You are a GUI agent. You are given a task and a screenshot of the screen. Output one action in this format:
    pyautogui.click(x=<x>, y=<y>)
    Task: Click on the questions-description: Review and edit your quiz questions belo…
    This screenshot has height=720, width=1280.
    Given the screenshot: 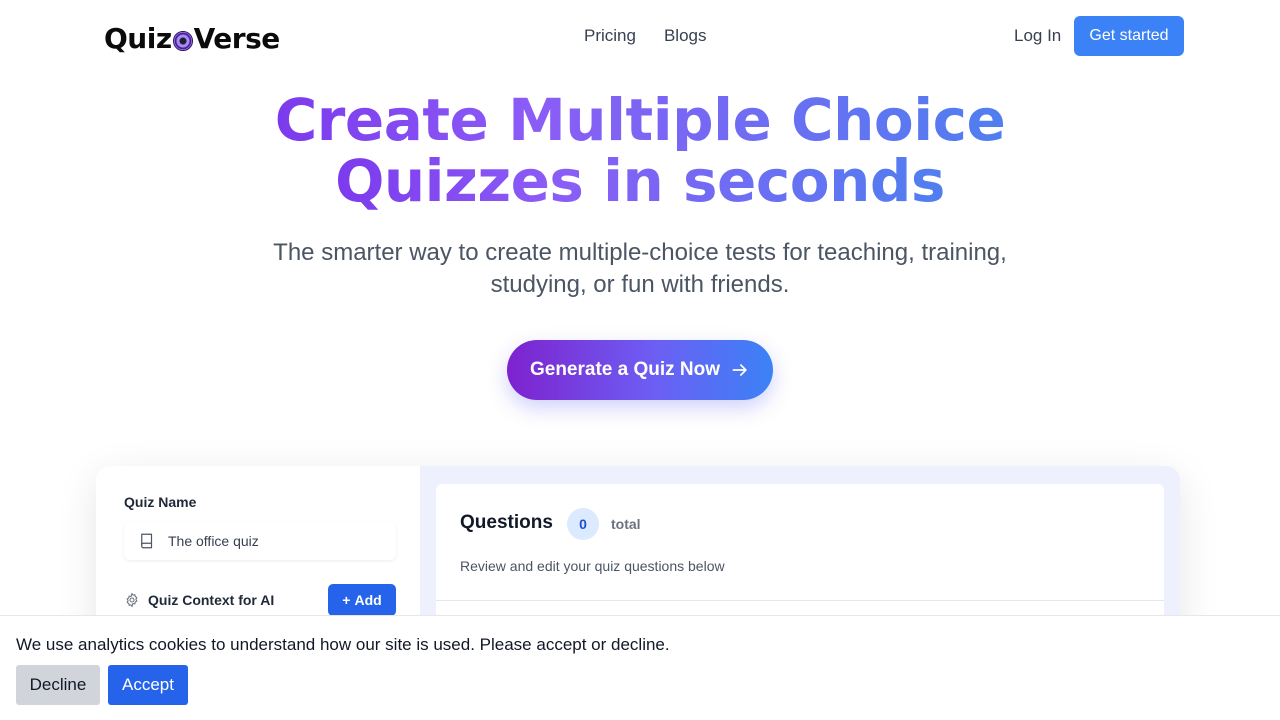 What is the action you would take?
    pyautogui.click(x=592, y=566)
    